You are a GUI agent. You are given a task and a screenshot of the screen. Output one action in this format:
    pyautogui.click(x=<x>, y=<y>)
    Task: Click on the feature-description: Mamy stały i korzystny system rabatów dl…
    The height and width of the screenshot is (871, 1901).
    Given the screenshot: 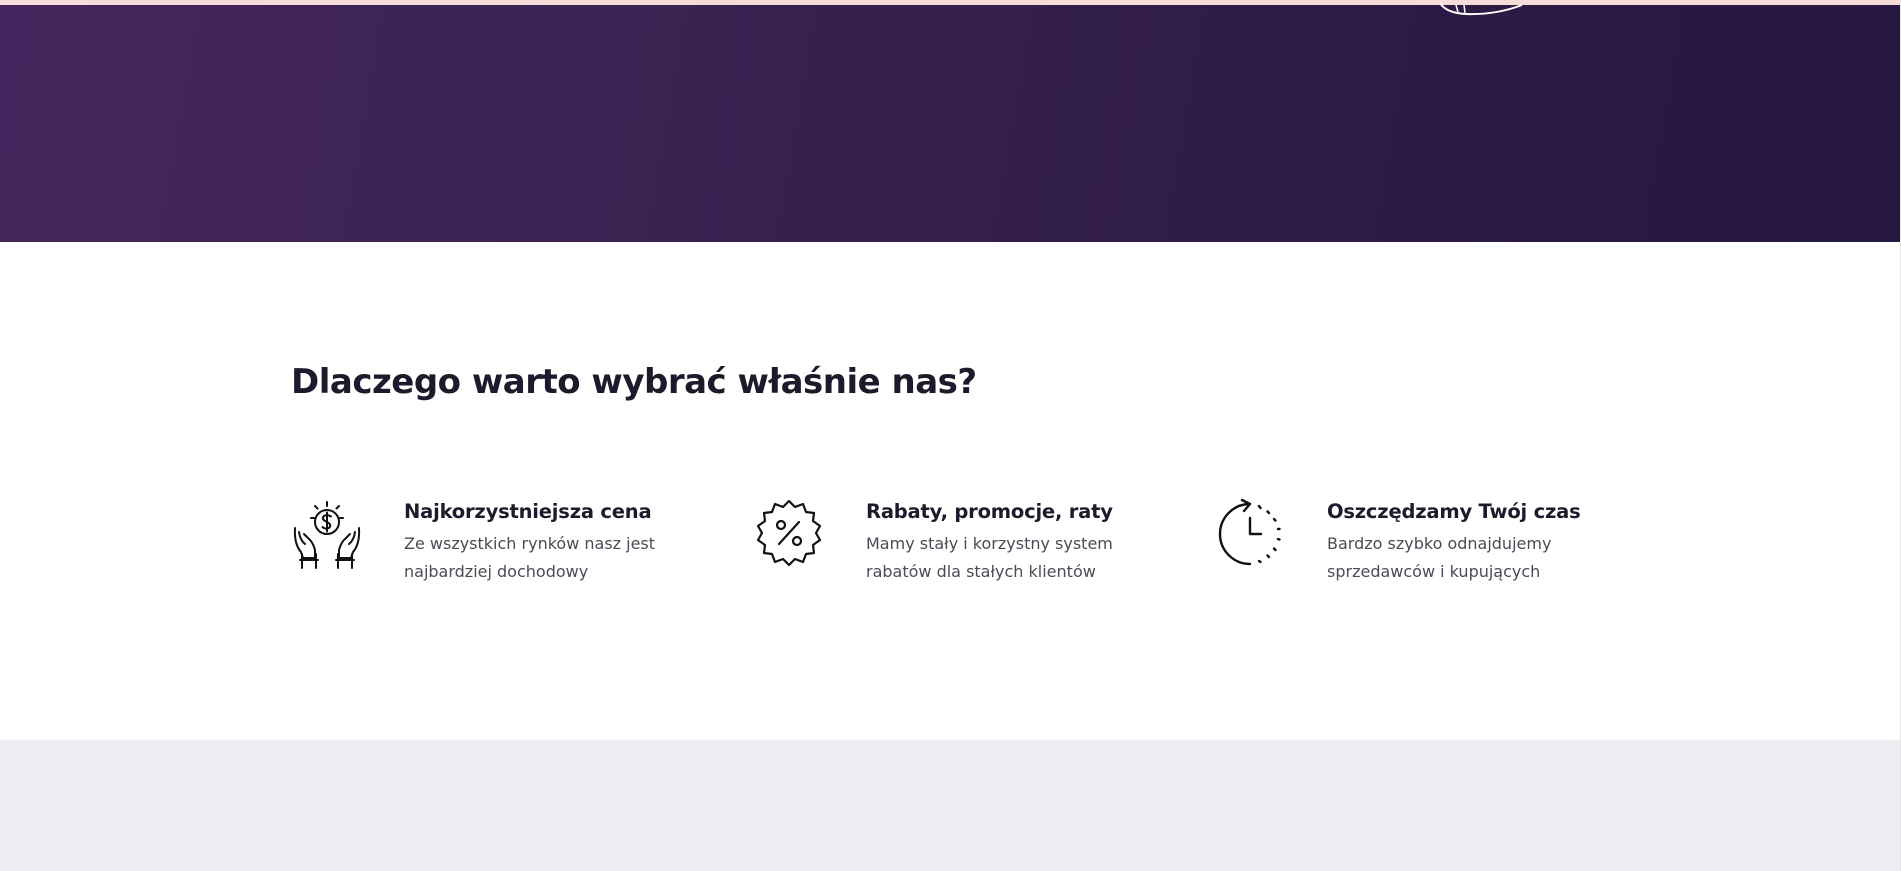 What is the action you would take?
    pyautogui.click(x=989, y=557)
    